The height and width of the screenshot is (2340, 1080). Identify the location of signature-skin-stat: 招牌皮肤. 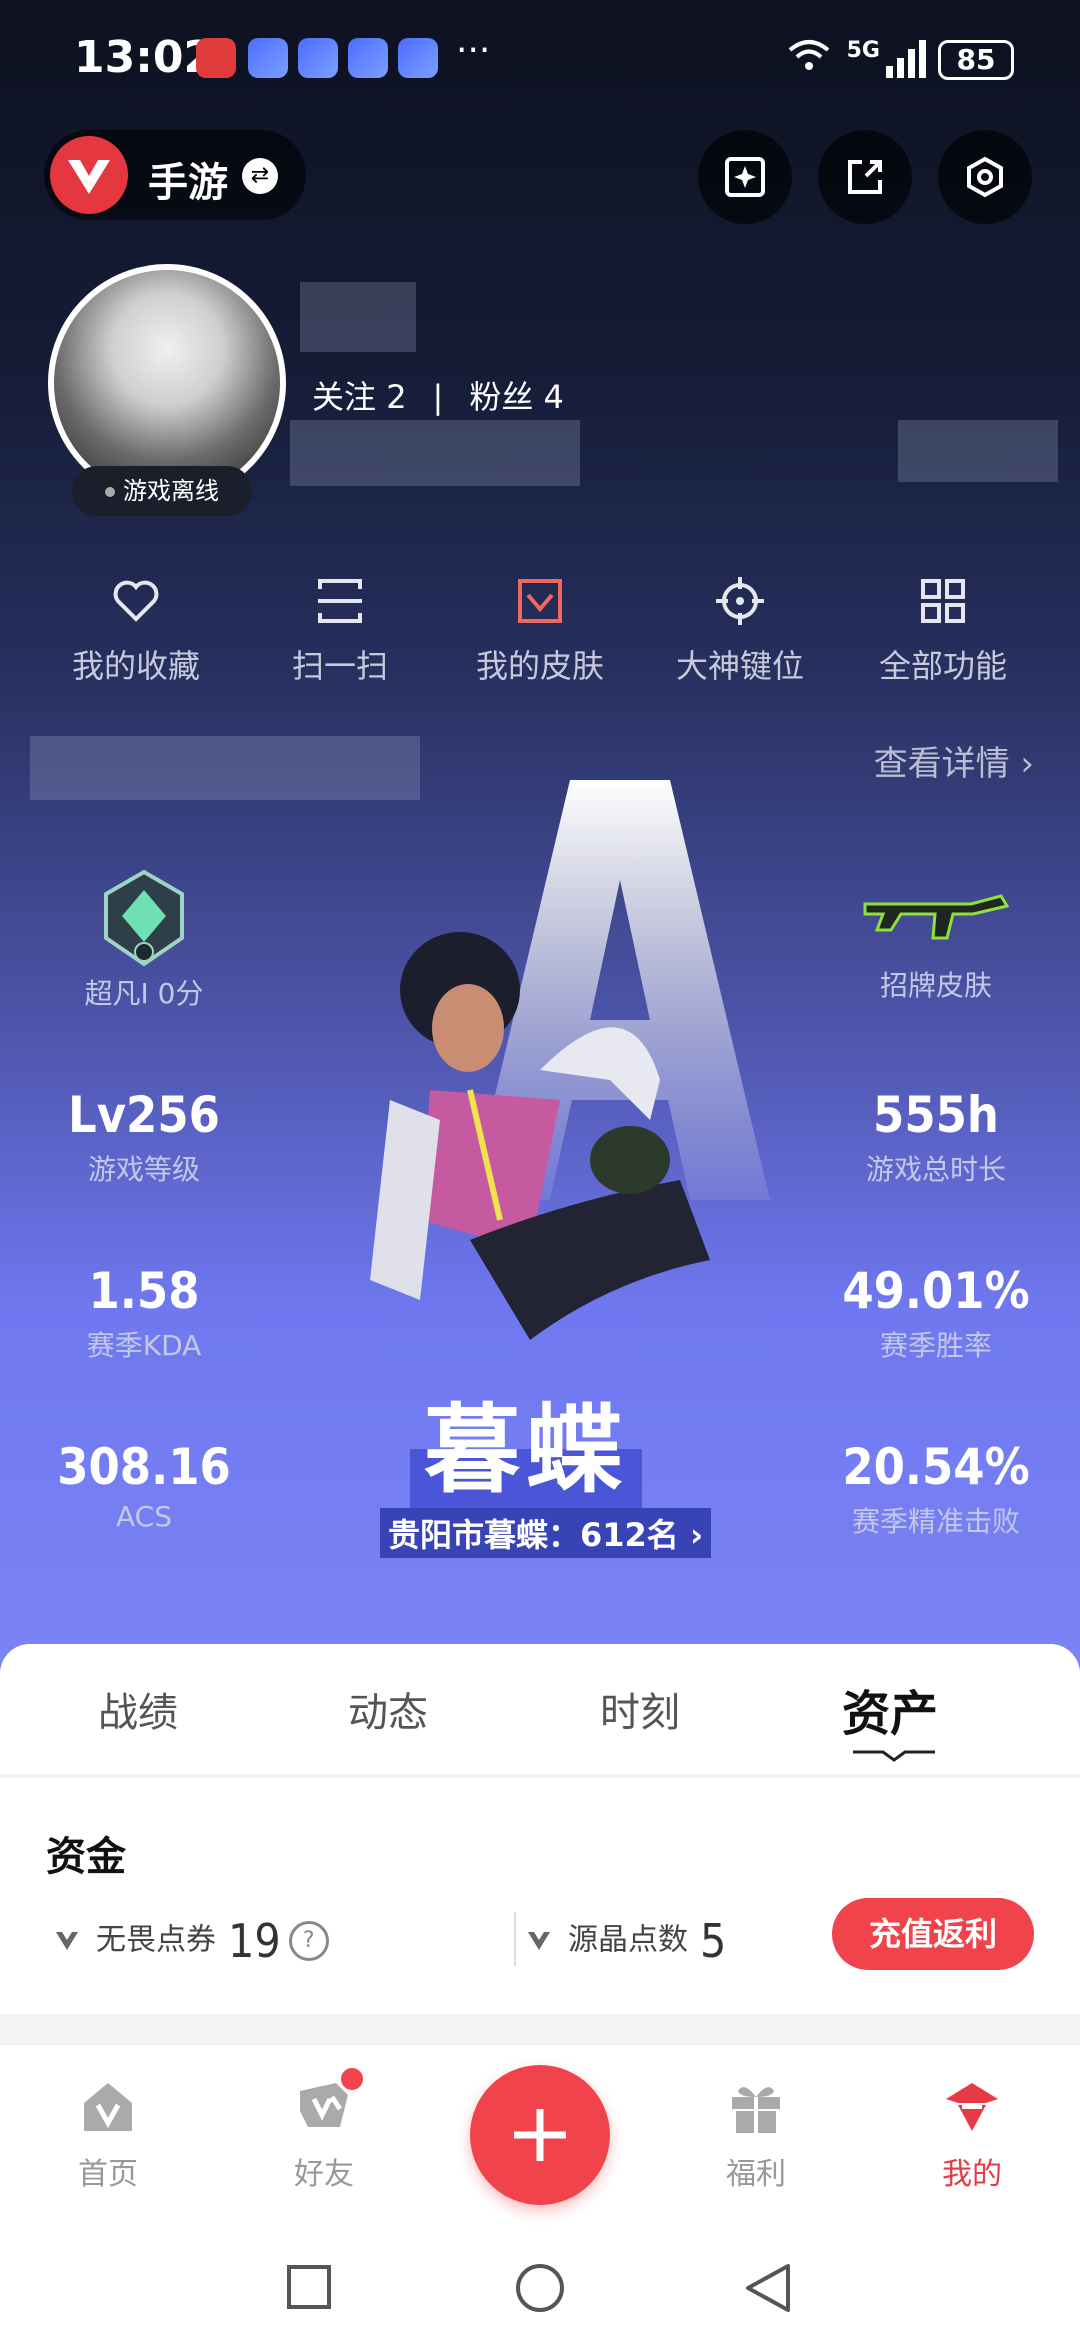
(936, 942).